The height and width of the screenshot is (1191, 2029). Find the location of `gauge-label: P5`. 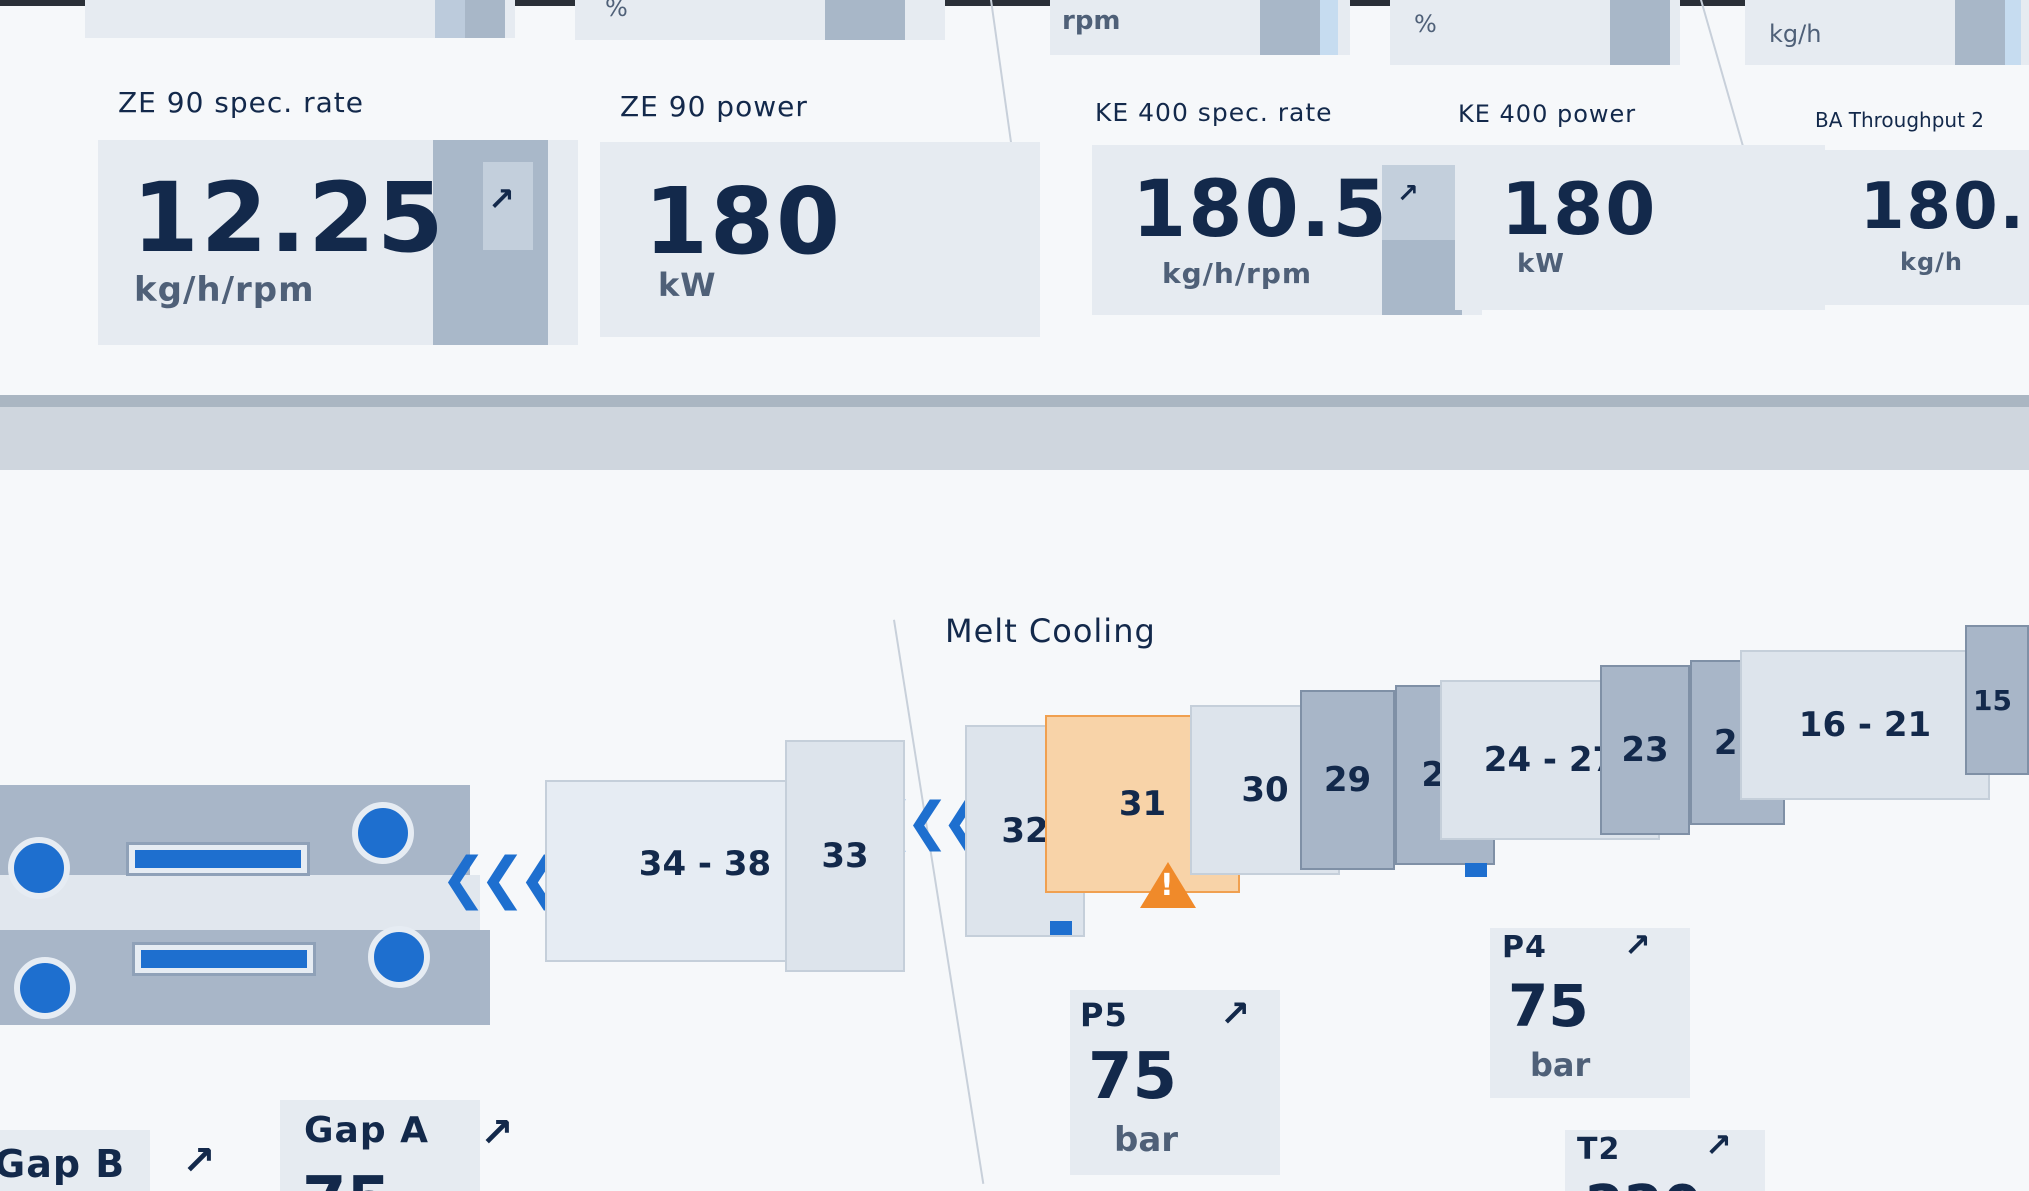

gauge-label: P5 is located at coordinates (1104, 1015).